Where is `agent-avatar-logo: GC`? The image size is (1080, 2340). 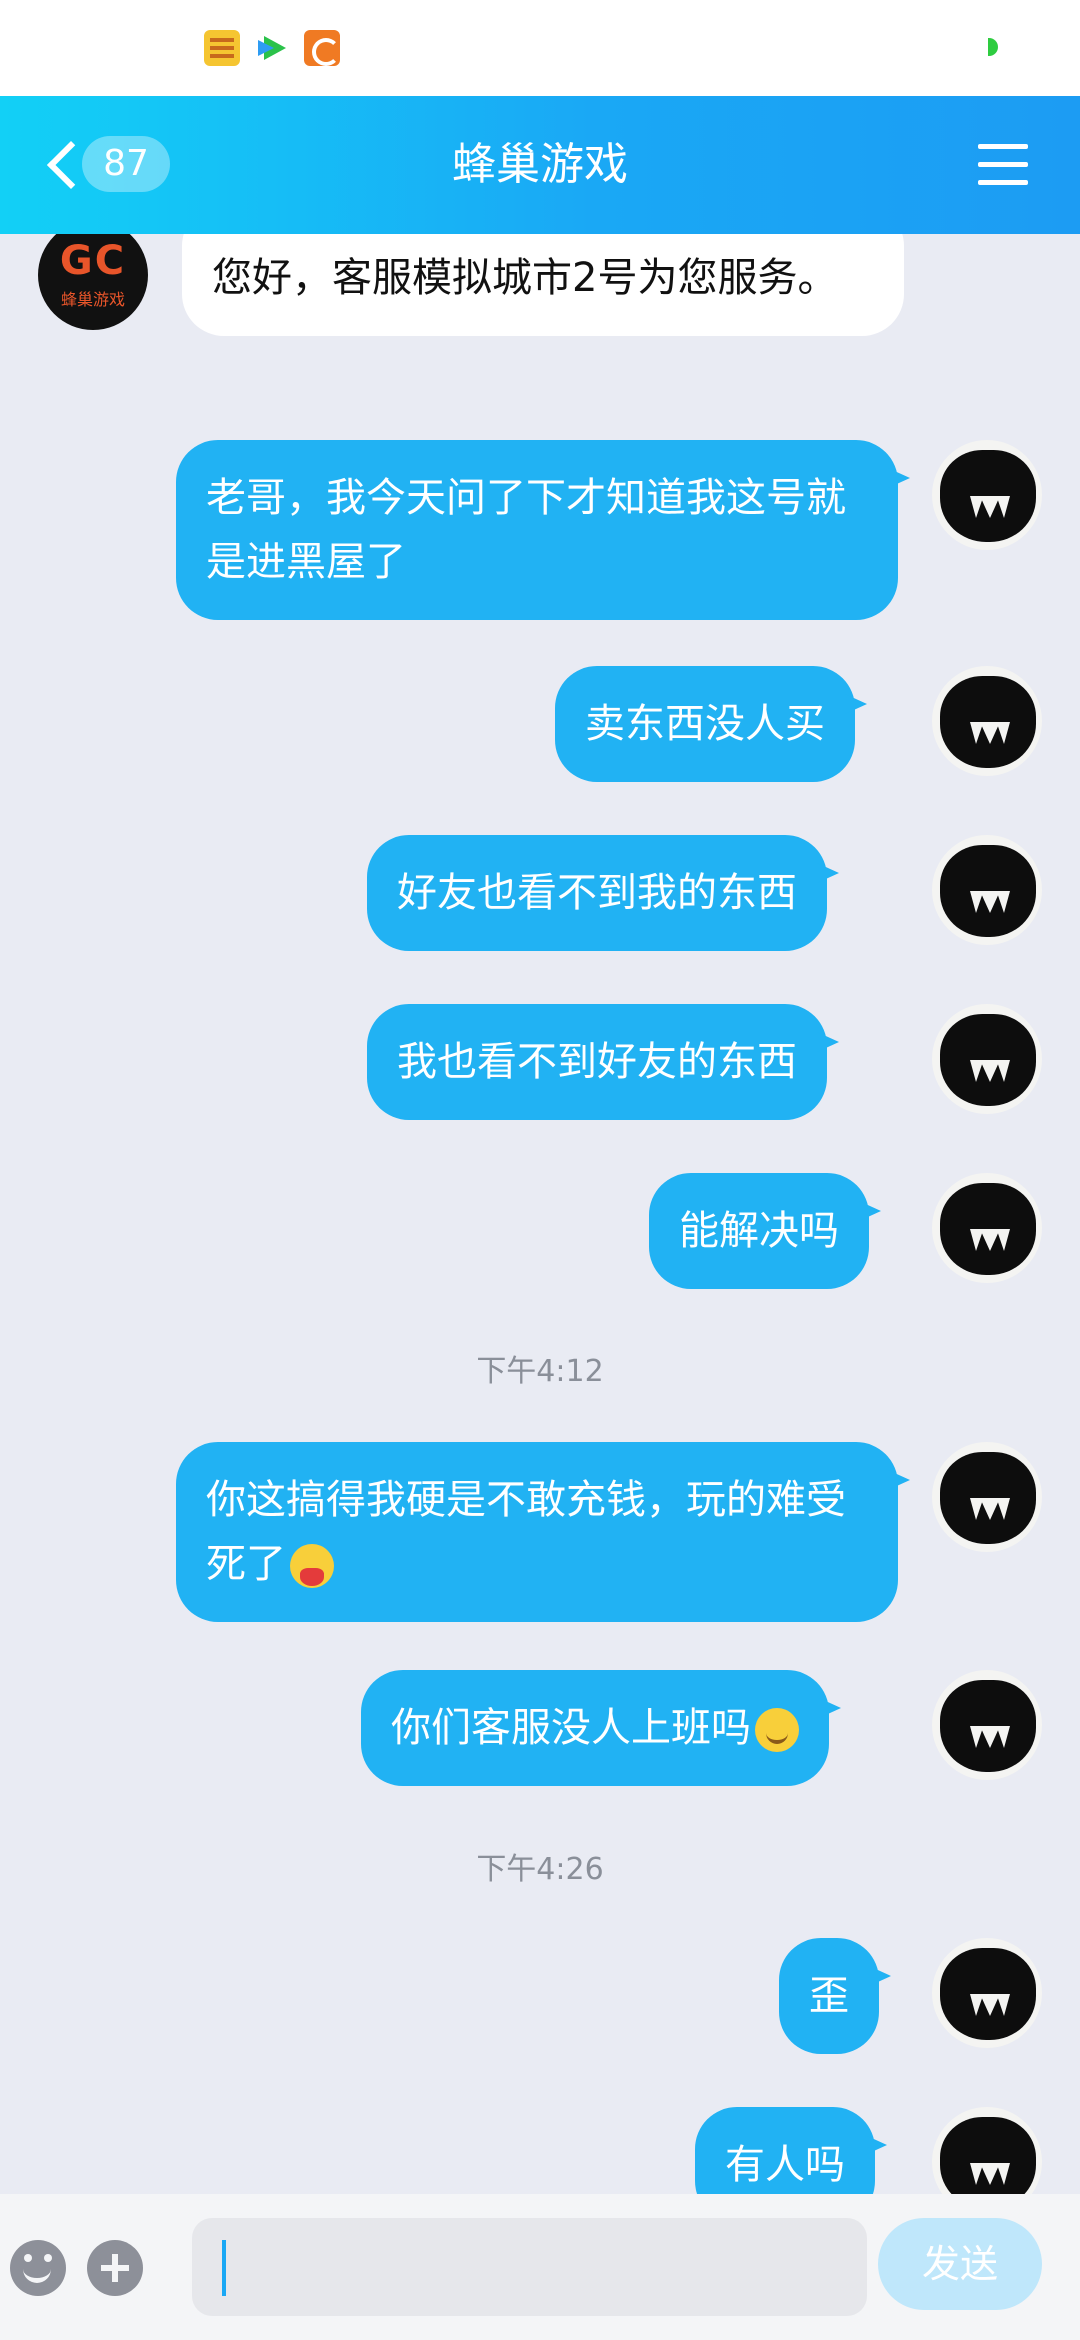 agent-avatar-logo: GC is located at coordinates (93, 261).